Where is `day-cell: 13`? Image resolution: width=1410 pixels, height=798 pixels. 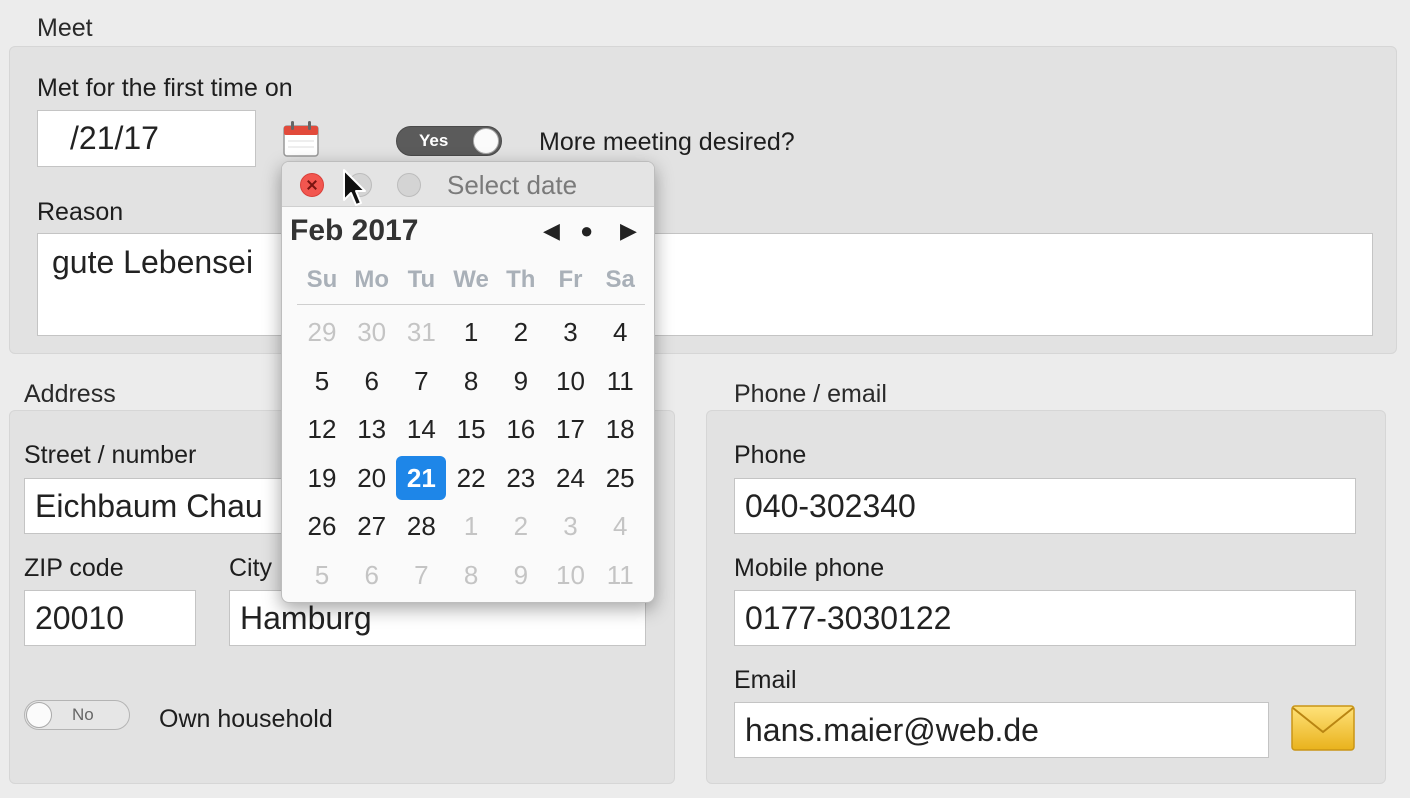
day-cell: 13 is located at coordinates (372, 429).